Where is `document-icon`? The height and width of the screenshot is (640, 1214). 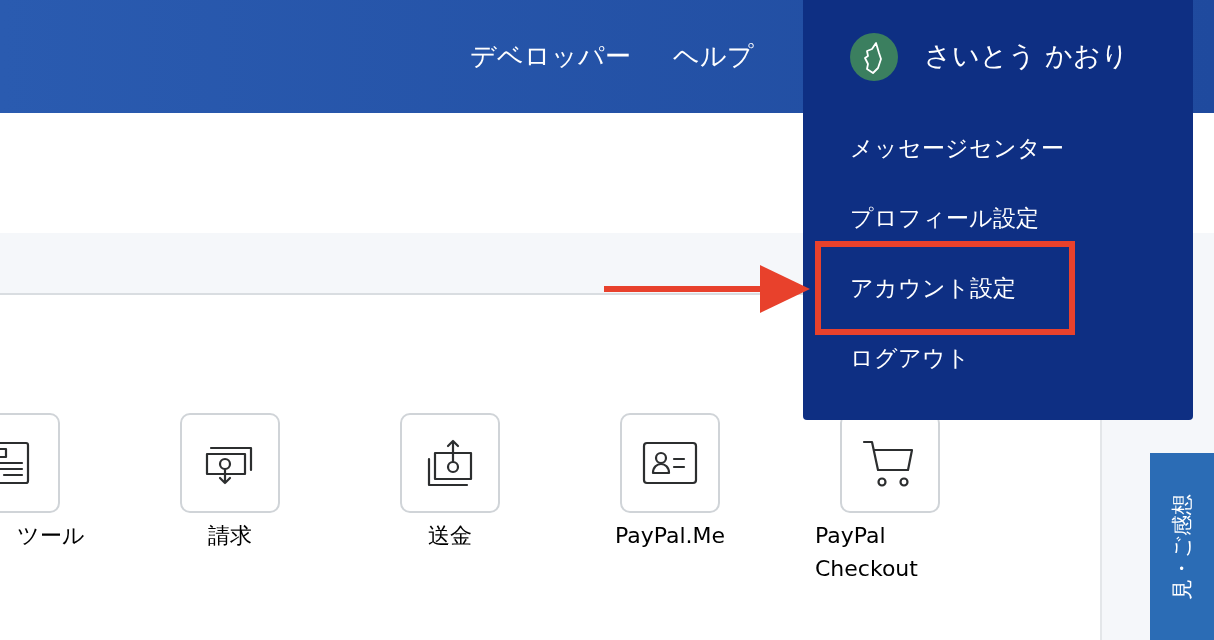
document-icon is located at coordinates (16, 463).